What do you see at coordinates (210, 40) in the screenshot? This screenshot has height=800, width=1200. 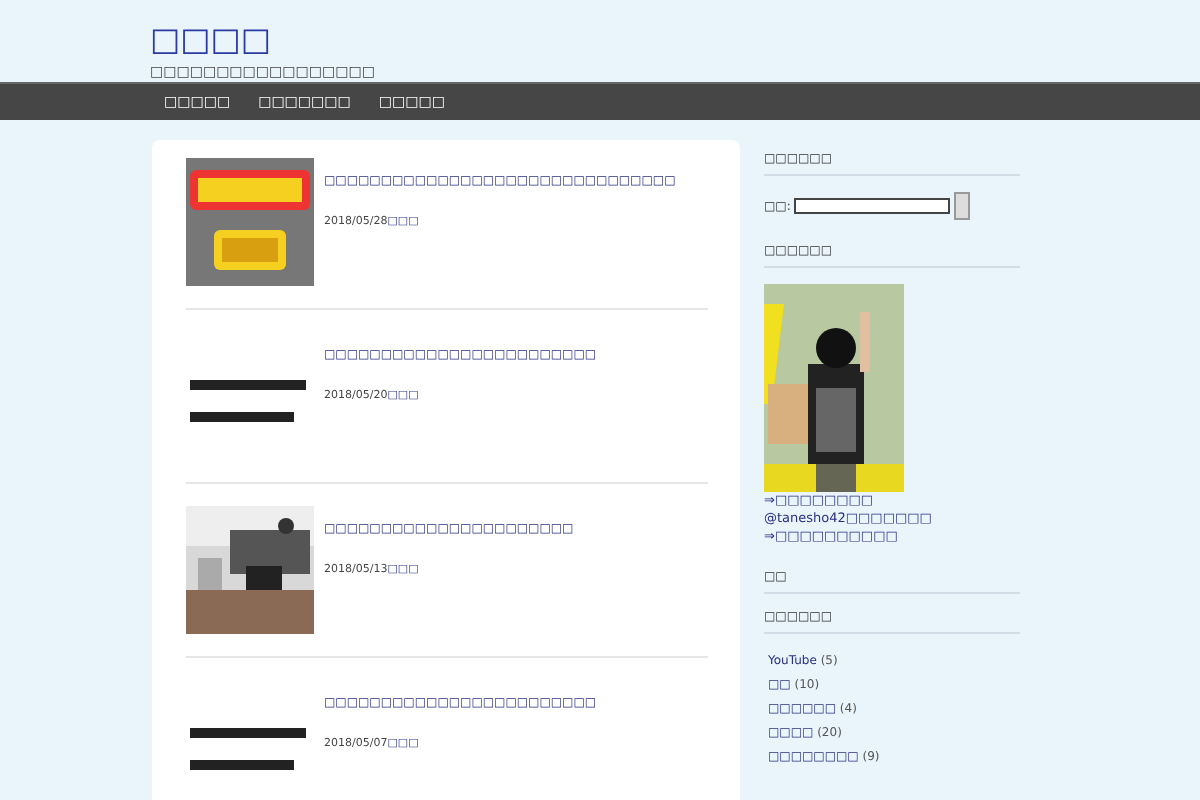 I see `site-title: □□□□` at bounding box center [210, 40].